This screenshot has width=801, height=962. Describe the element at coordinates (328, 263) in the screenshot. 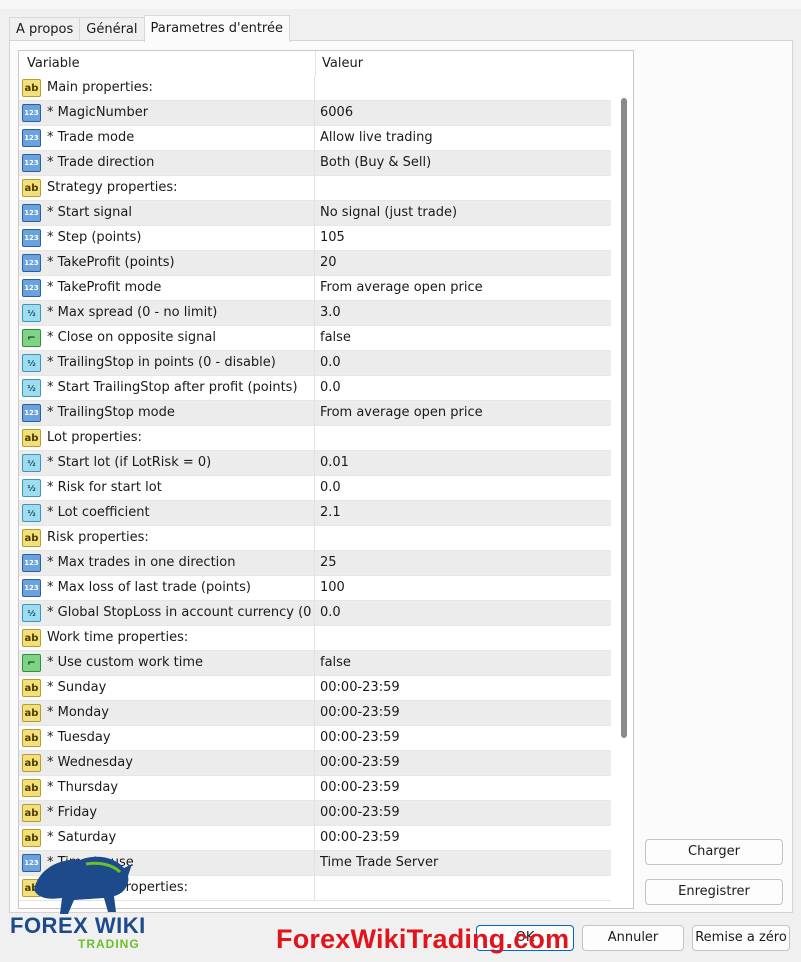

I see `value-cell: 20` at that location.